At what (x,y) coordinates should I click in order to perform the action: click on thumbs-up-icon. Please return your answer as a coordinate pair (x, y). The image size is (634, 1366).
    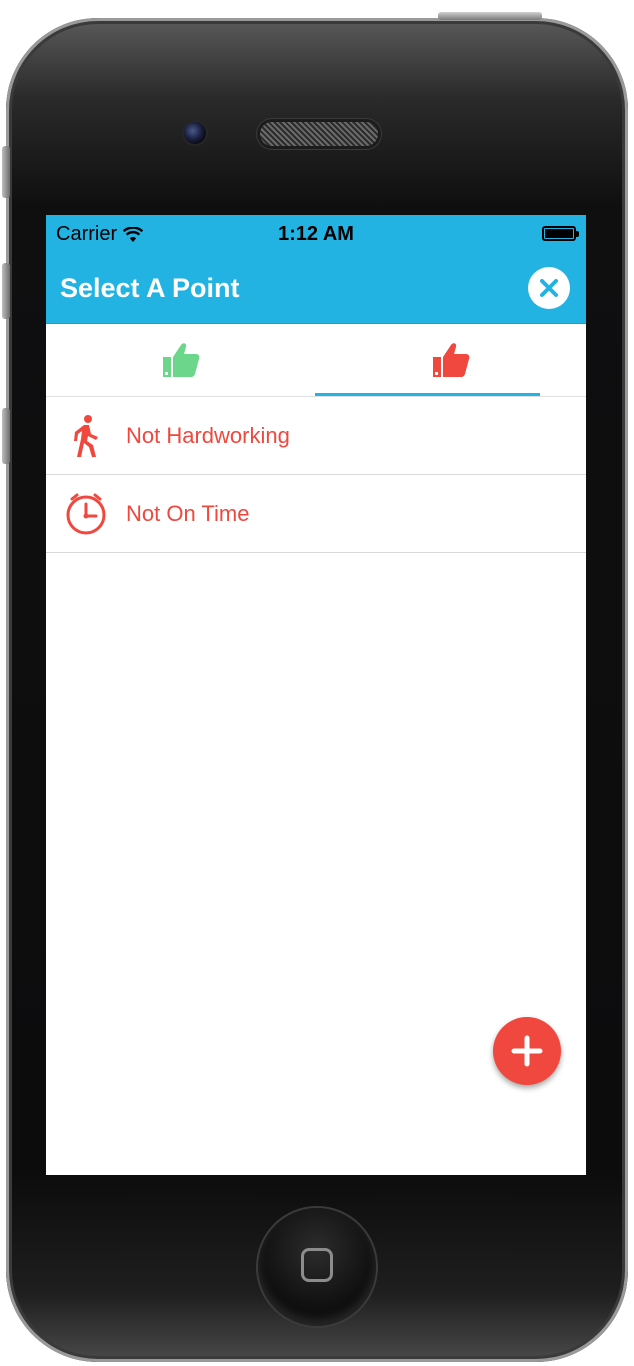
    Looking at the image, I should click on (181, 360).